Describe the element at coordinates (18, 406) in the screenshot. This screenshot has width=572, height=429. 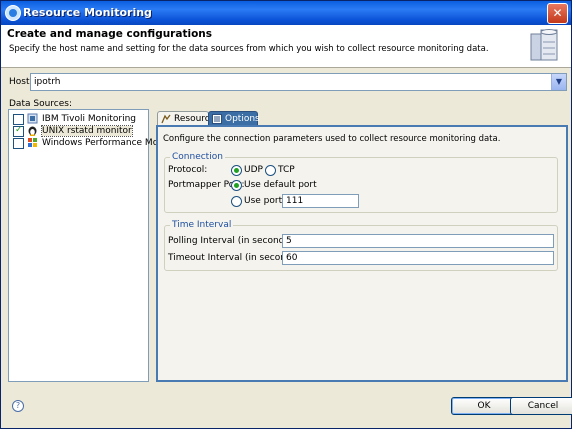
I see `help-icon: ?` at that location.